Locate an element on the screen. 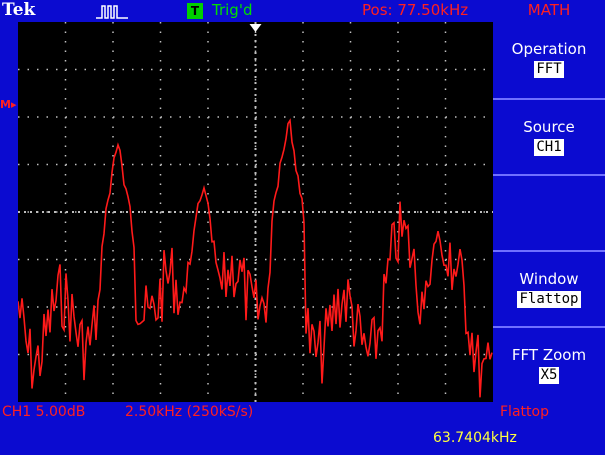  top-status-bar: Tek T Trig'd Pos: 77.50kHz MATH is located at coordinates (302, 11).